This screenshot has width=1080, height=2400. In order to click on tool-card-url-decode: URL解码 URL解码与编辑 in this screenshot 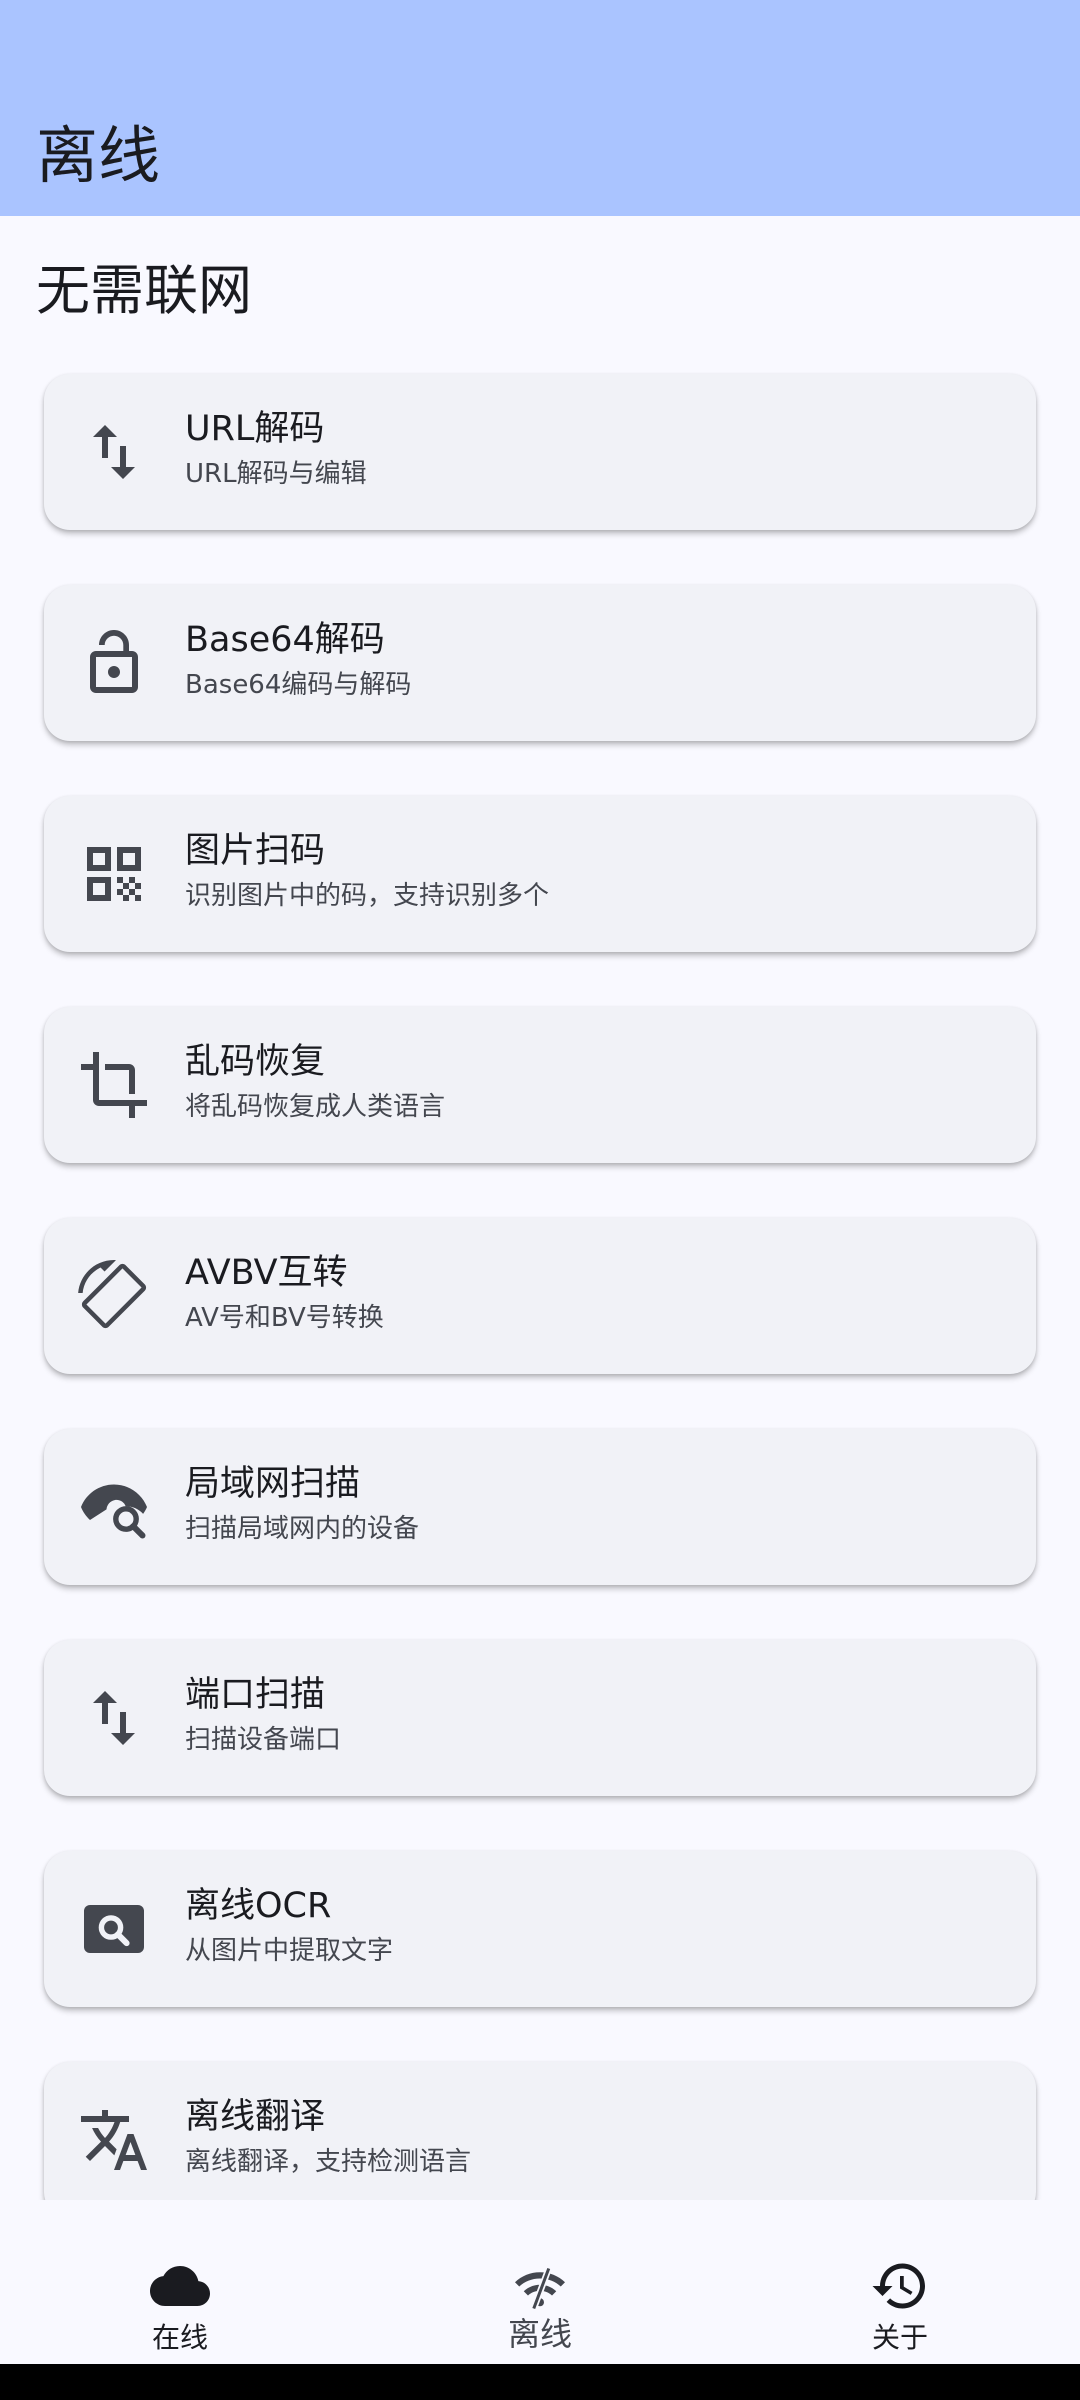, I will do `click(540, 452)`.